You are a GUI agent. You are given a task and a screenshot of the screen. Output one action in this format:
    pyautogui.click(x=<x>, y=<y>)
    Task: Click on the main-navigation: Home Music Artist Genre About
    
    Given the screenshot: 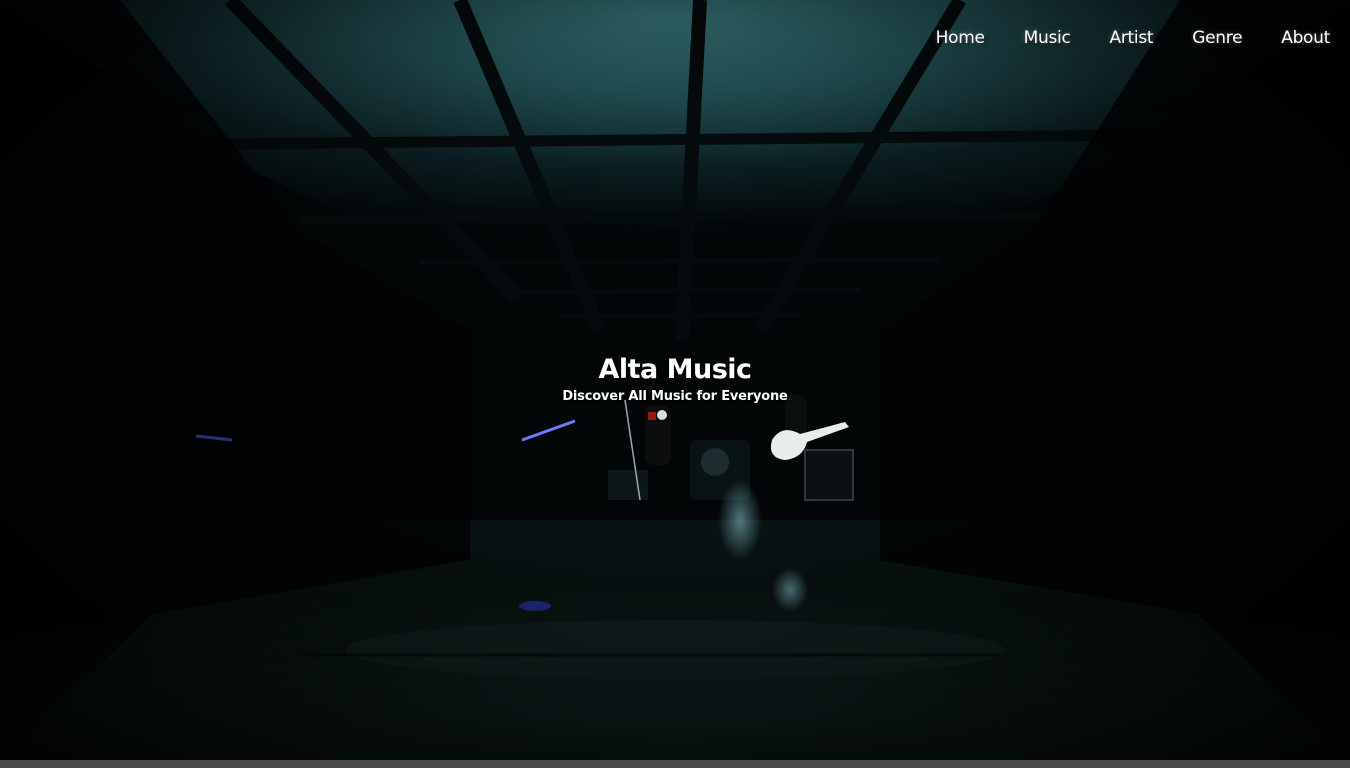 What is the action you would take?
    pyautogui.click(x=1114, y=38)
    